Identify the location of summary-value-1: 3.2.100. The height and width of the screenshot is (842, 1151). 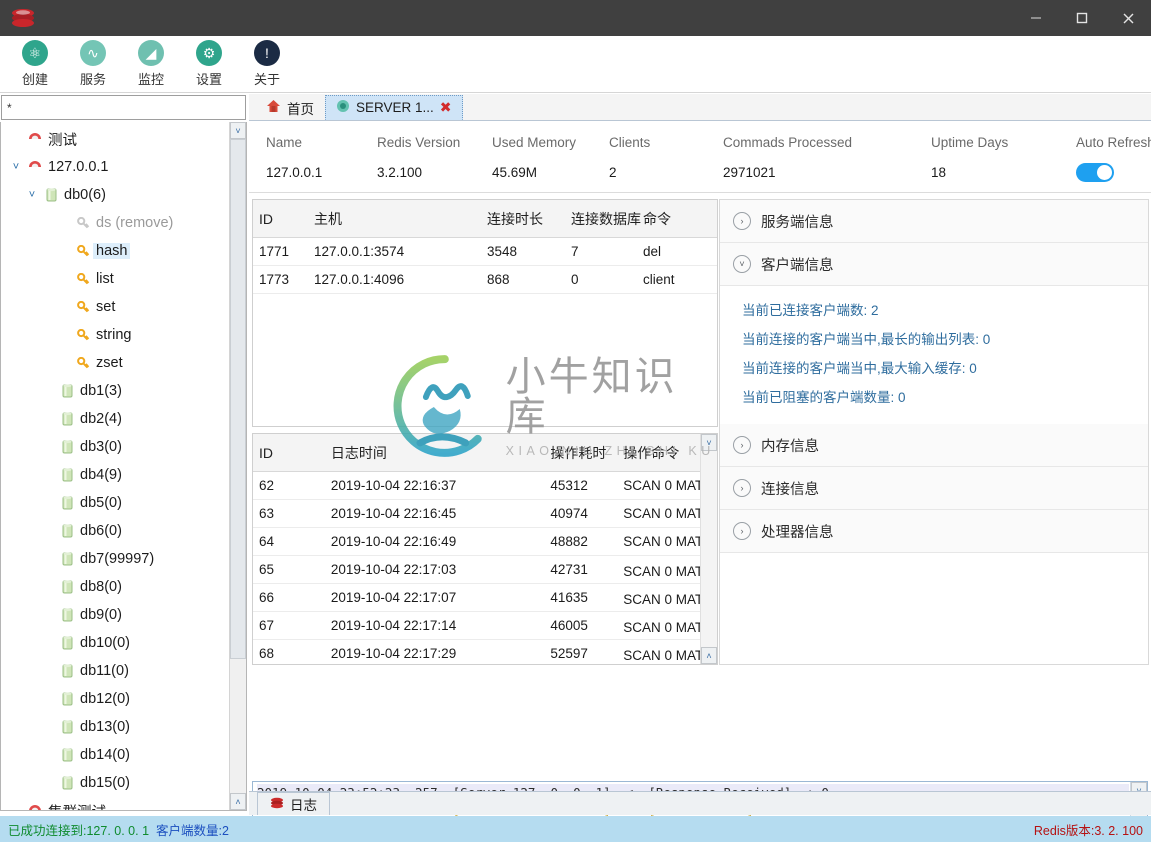
(400, 172).